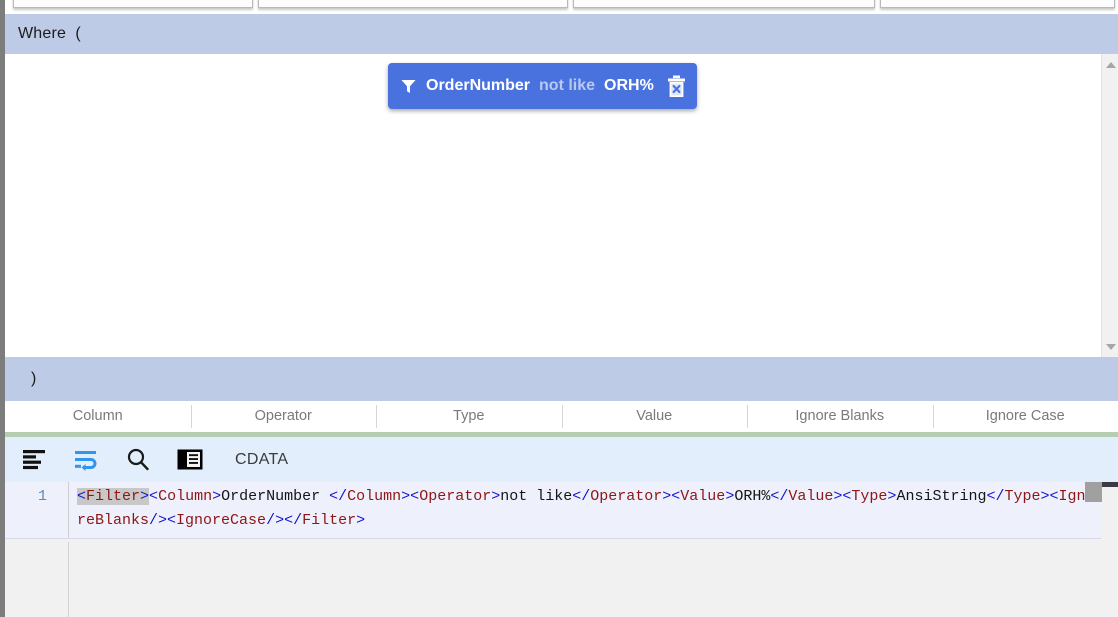 The height and width of the screenshot is (617, 1118). I want to click on filter-chip: OrderNumber not like ORH%, so click(542, 86).